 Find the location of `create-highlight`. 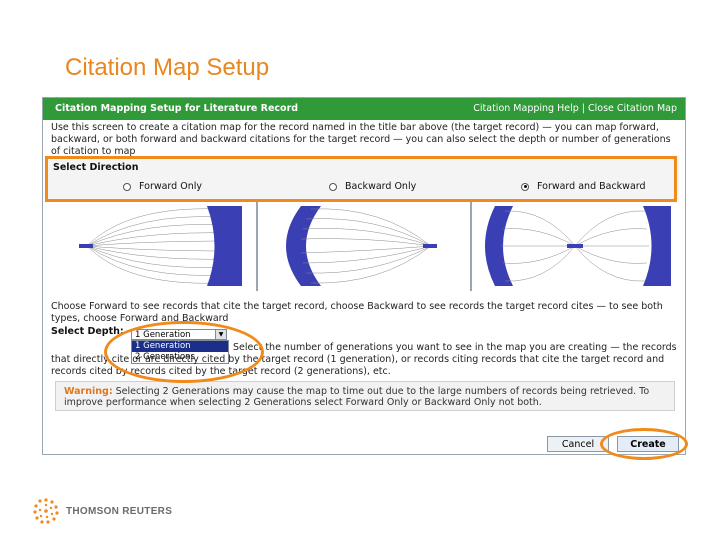

create-highlight is located at coordinates (644, 444).